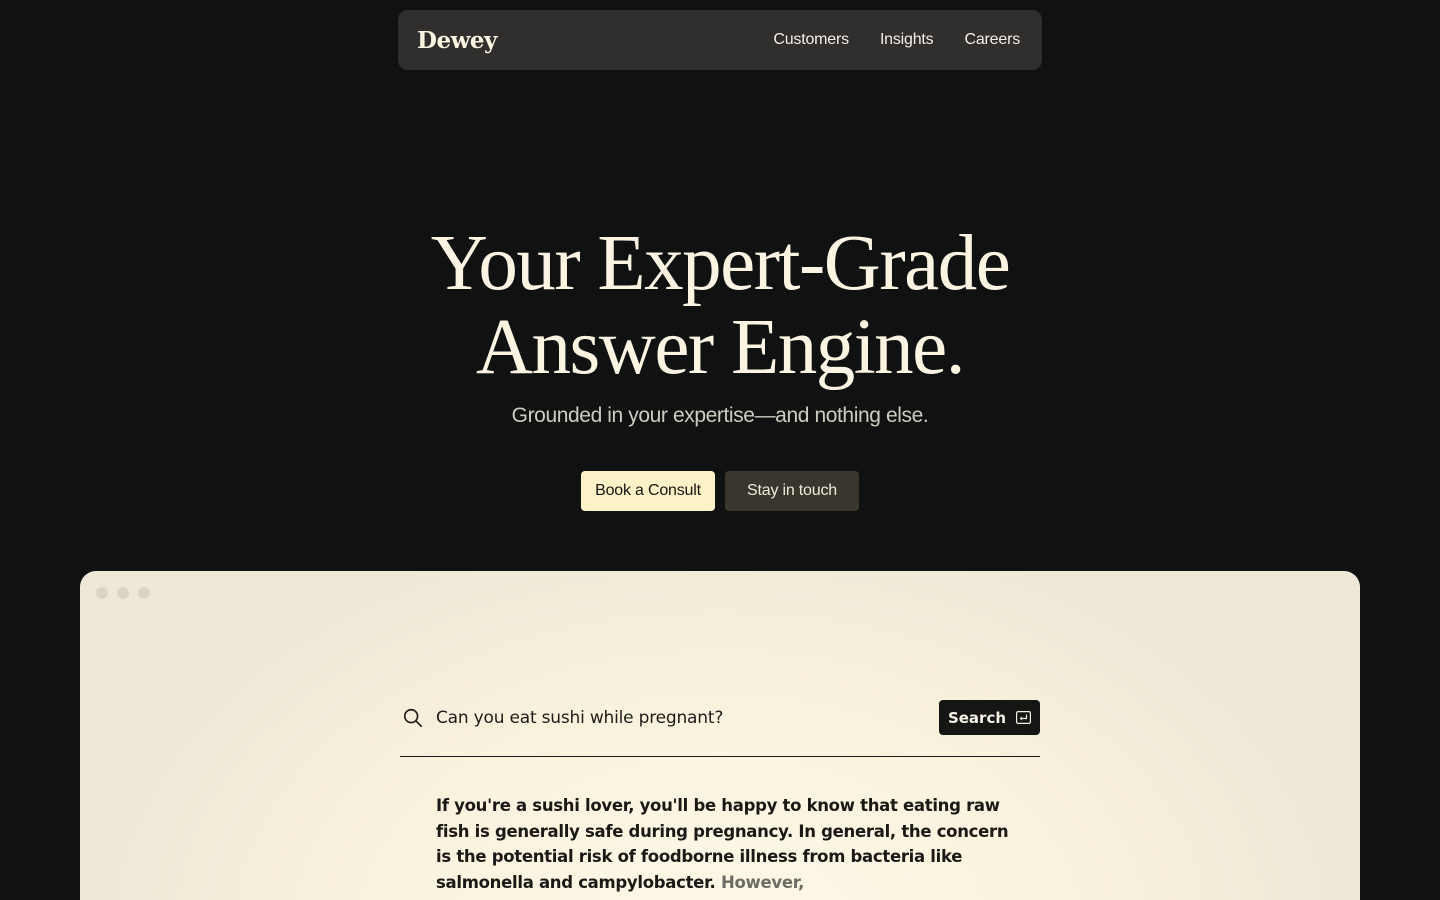 This screenshot has height=900, width=1440. What do you see at coordinates (1024, 717) in the screenshot?
I see `enter-key-icon` at bounding box center [1024, 717].